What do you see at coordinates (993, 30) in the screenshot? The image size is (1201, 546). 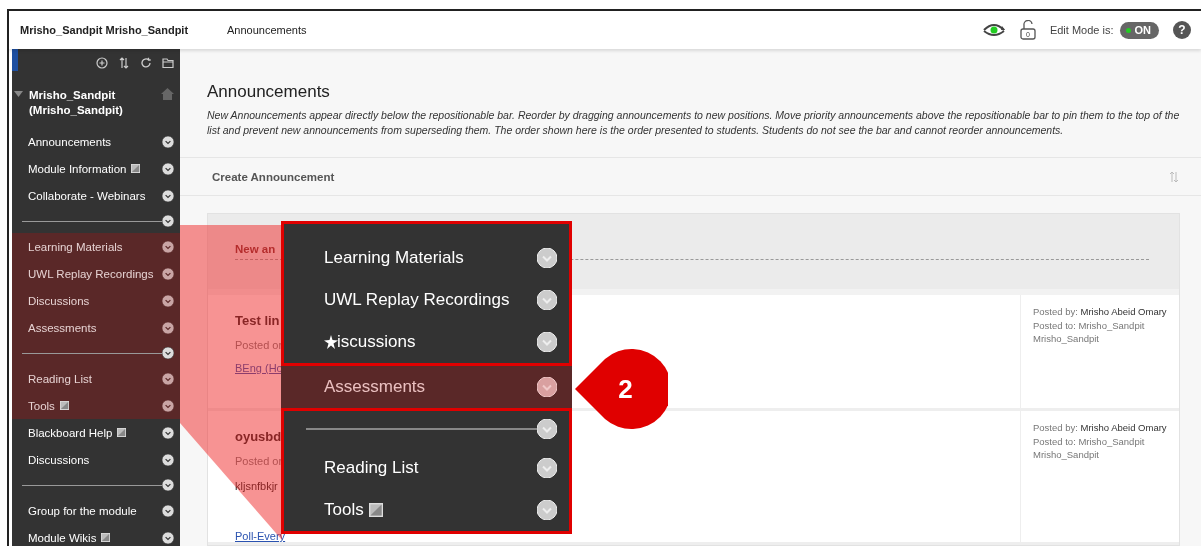 I see `eye-icon` at bounding box center [993, 30].